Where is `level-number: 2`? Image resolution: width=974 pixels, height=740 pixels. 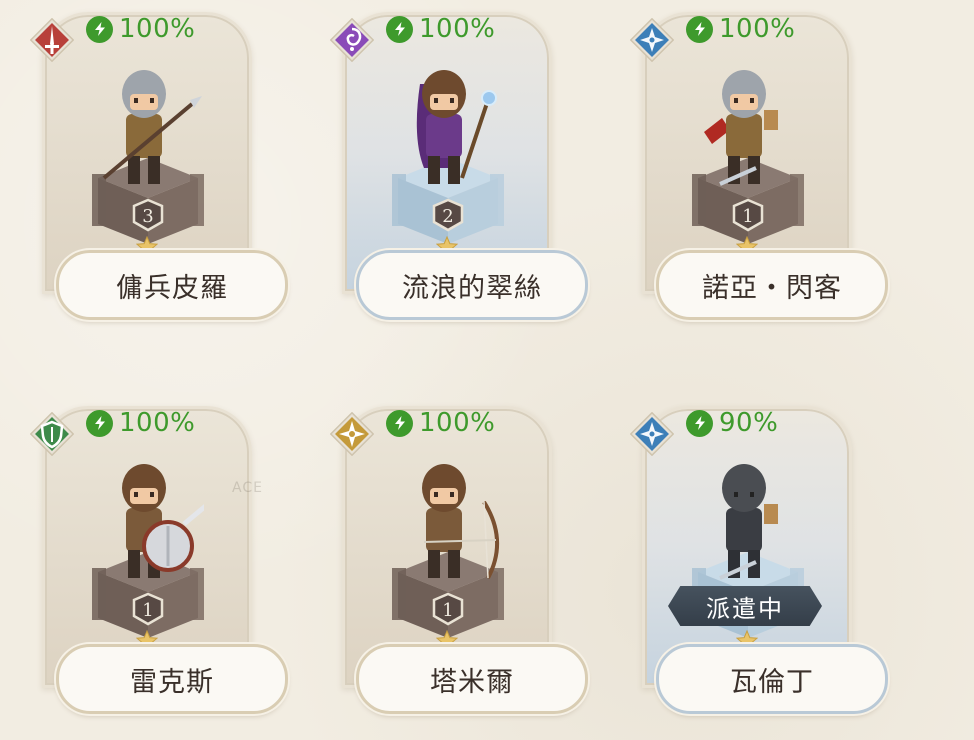 level-number: 2 is located at coordinates (447, 216).